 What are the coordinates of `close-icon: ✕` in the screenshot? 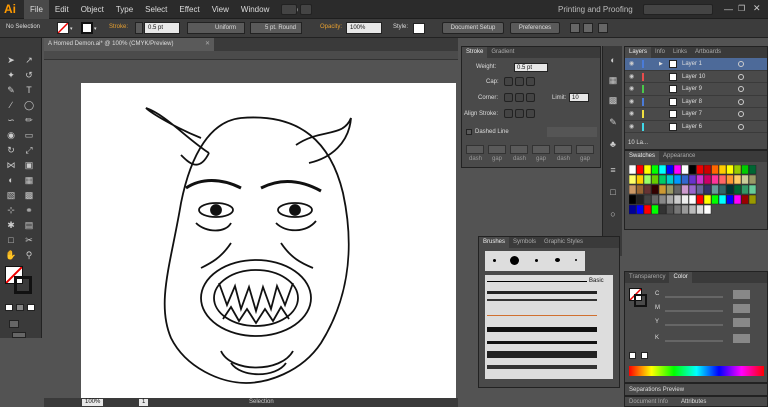 It's located at (757, 8).